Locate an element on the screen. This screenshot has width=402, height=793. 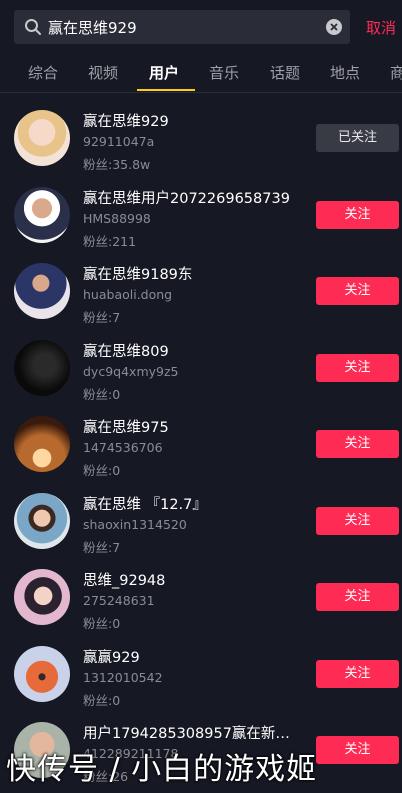
user-id: 1312010542 is located at coordinates (123, 677).